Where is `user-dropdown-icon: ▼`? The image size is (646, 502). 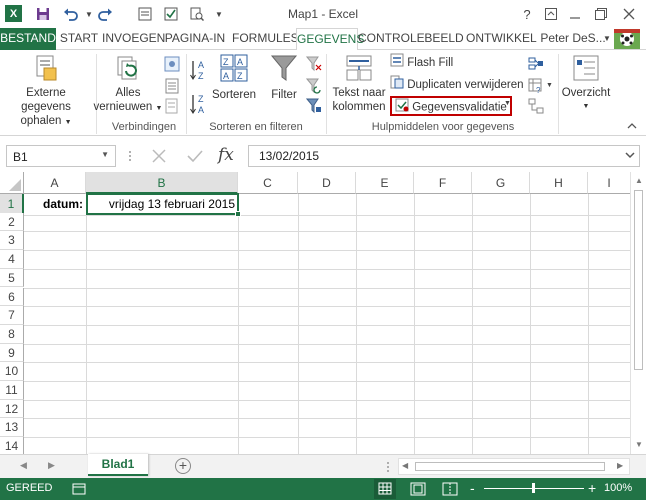
user-dropdown-icon: ▼ is located at coordinates (607, 39).